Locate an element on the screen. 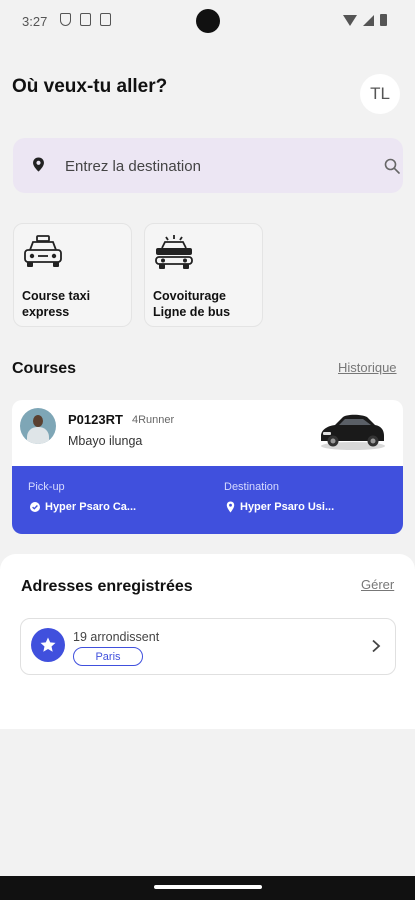 Image resolution: width=415 pixels, height=900 pixels. home-indicator is located at coordinates (208, 887).